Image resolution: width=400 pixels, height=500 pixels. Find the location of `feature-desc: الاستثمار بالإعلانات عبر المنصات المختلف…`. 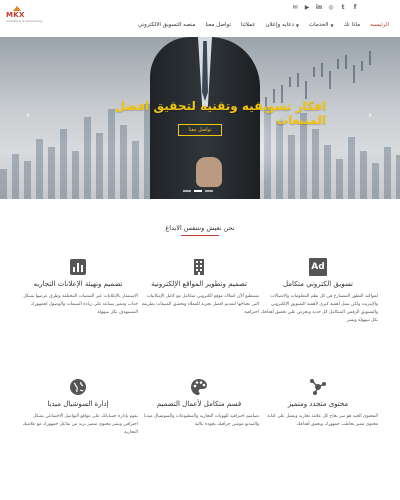

feature-desc: الاستثمار بالإعلانات عبر المنصات المختلف… is located at coordinates (80, 304).